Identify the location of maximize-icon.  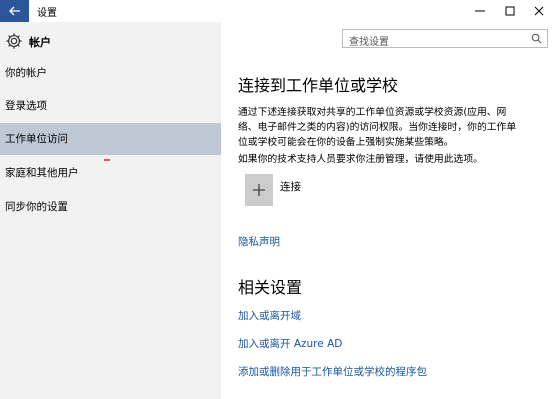
(510, 11).